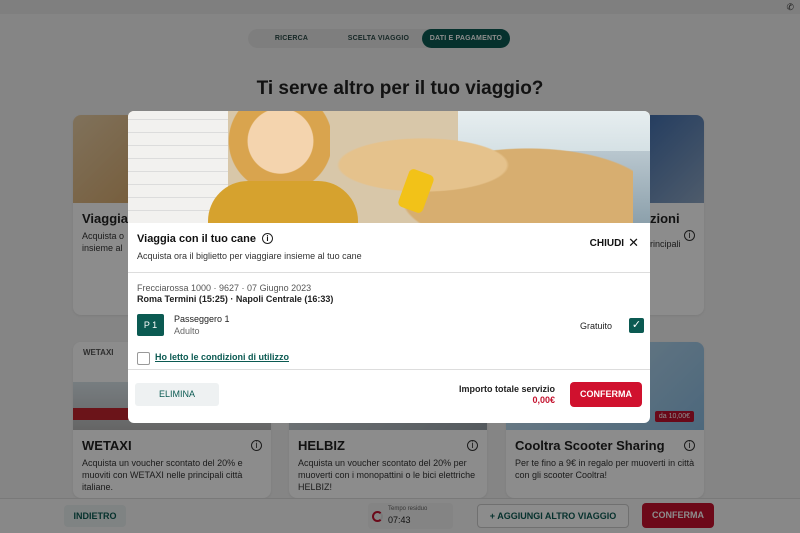 The image size is (800, 533). What do you see at coordinates (196, 239) in the screenshot?
I see `modal-title-text: Viaggia con il tuo cane` at bounding box center [196, 239].